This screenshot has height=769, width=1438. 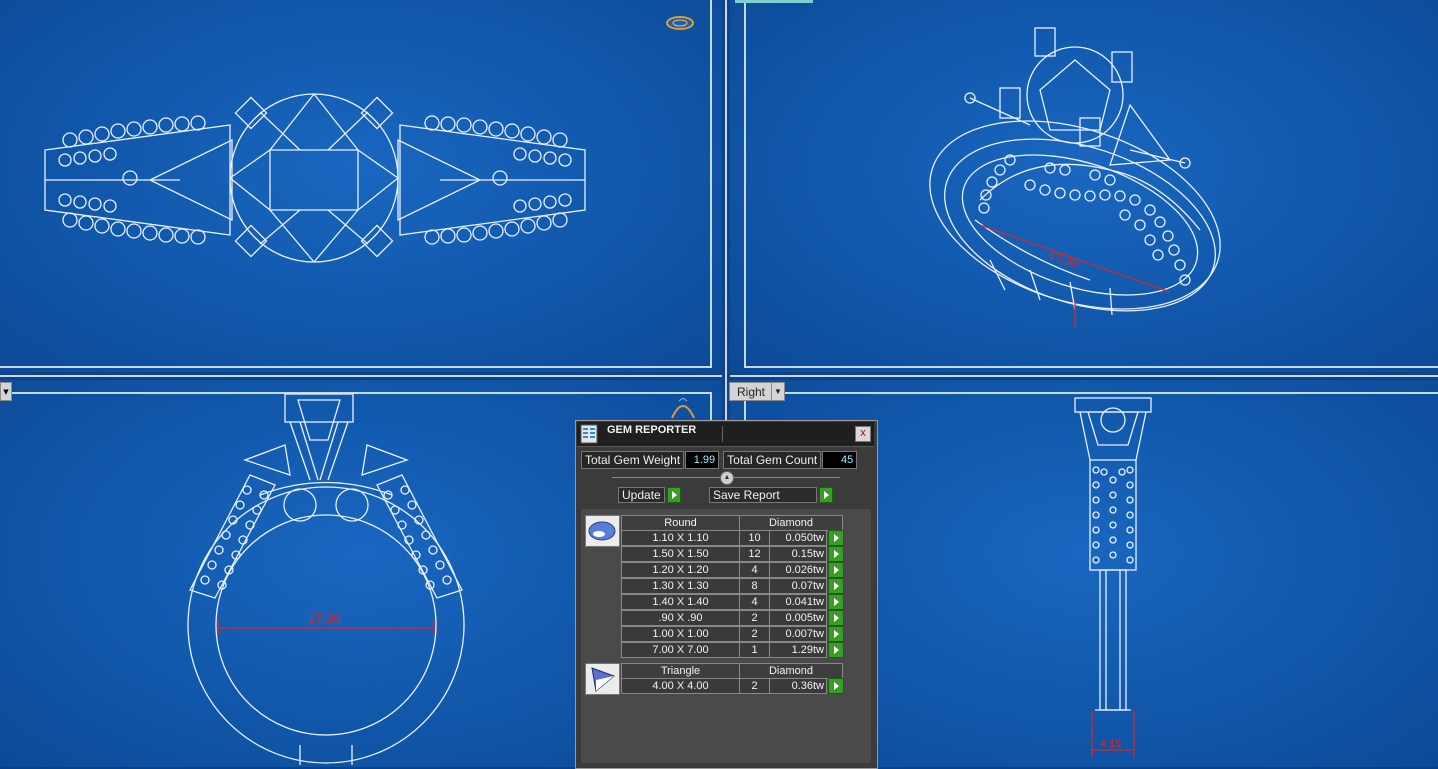 What do you see at coordinates (798, 586) in the screenshot?
I see `gem-weight: 0.07tw` at bounding box center [798, 586].